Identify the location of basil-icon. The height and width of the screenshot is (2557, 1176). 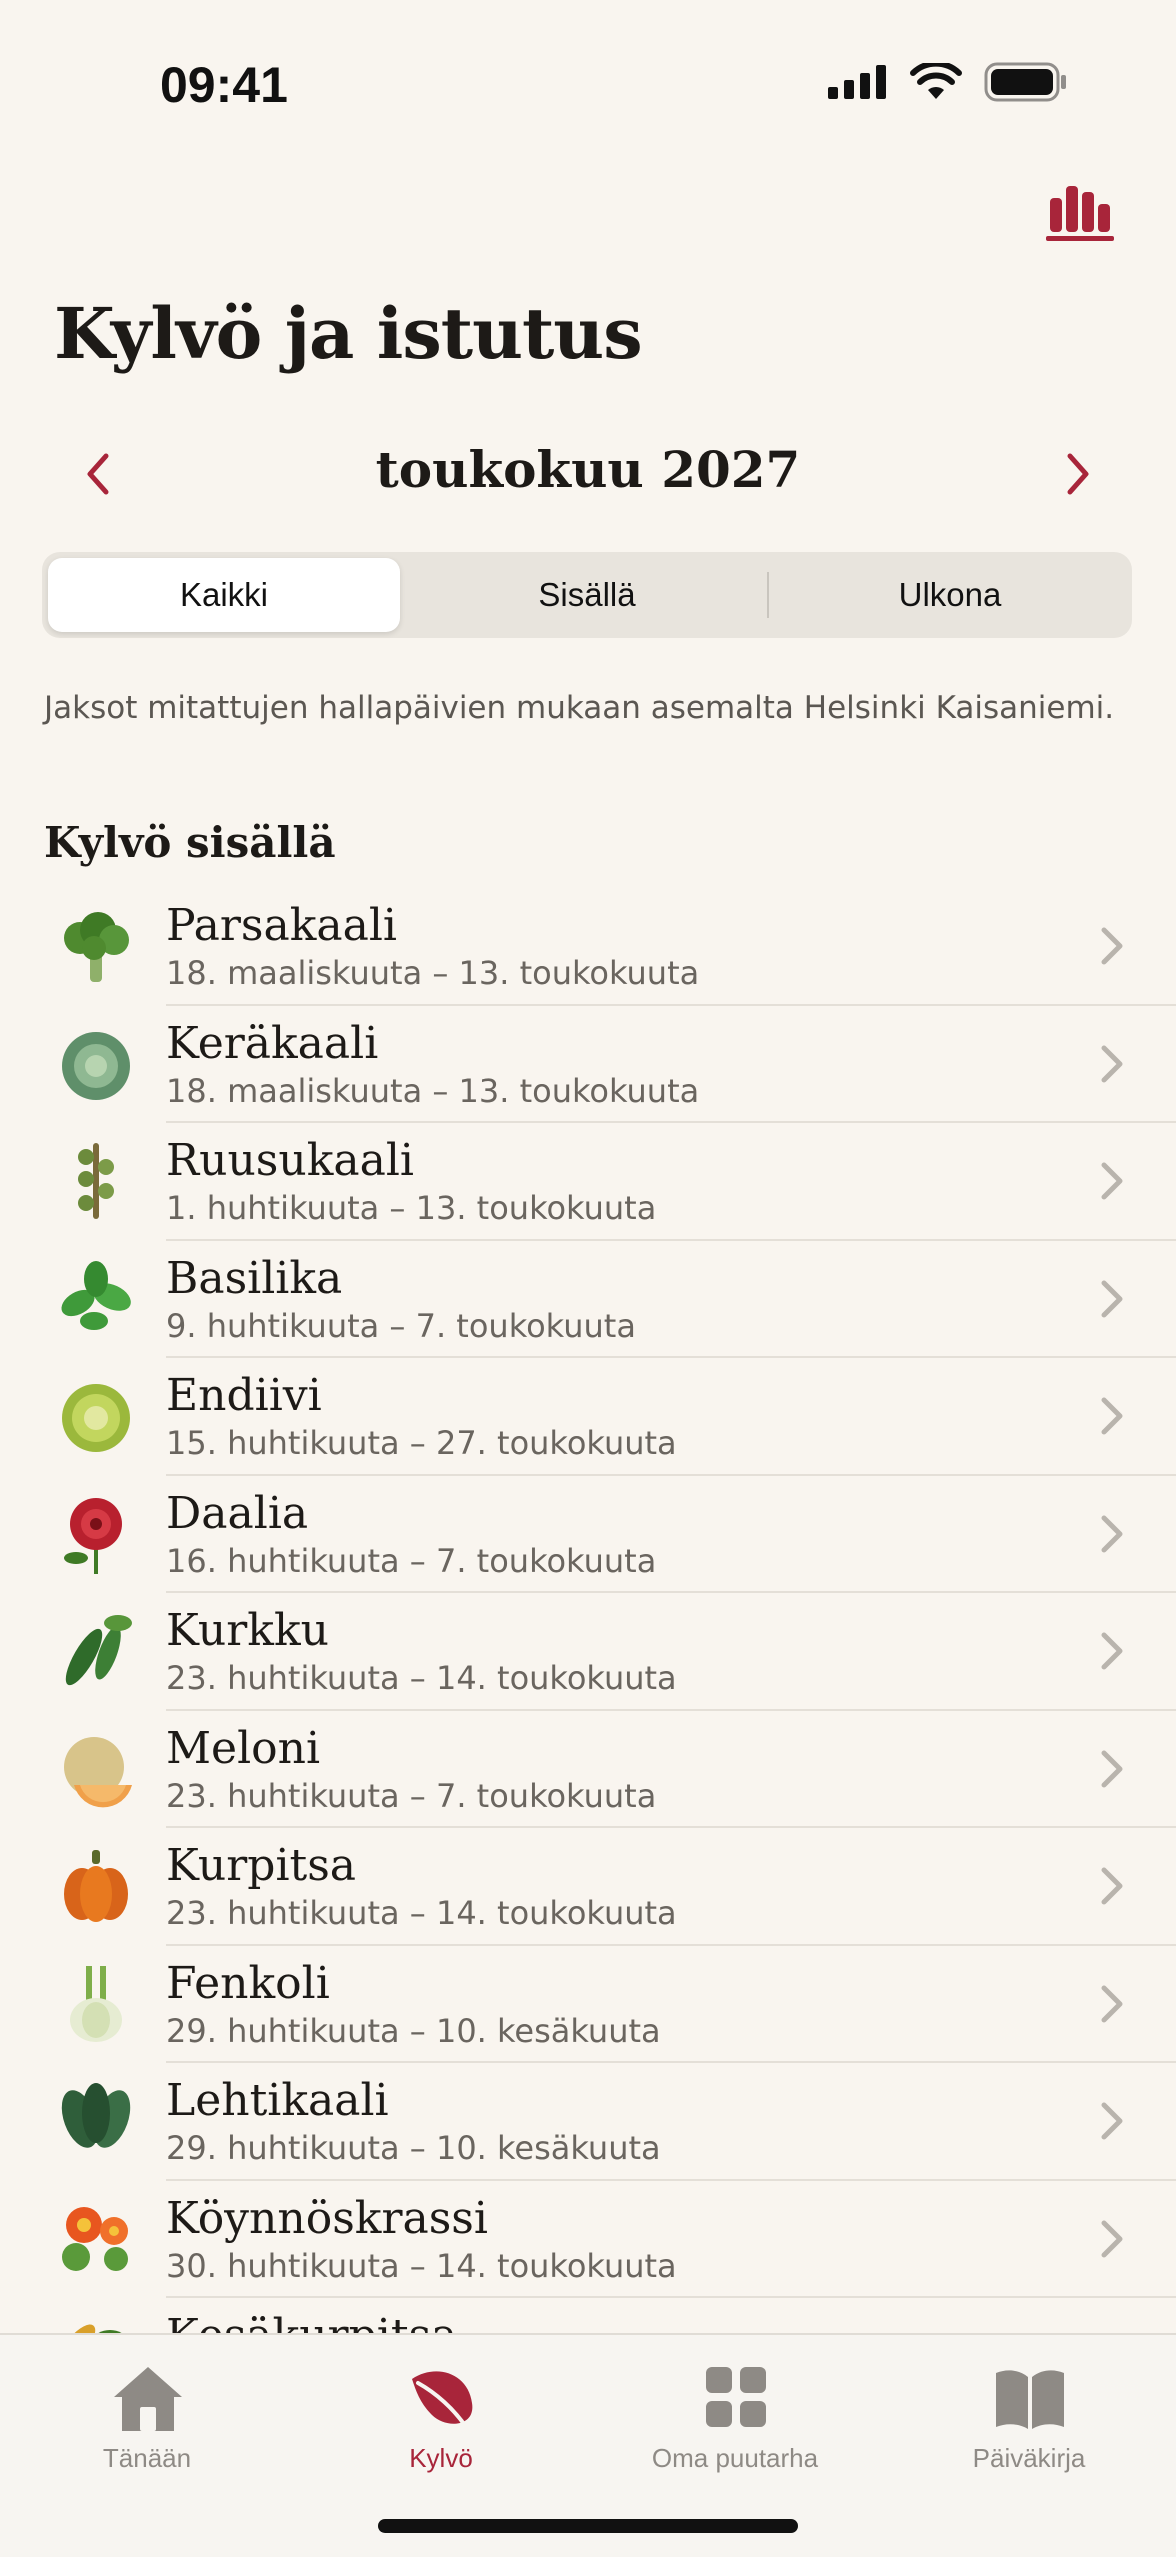
(96, 1295).